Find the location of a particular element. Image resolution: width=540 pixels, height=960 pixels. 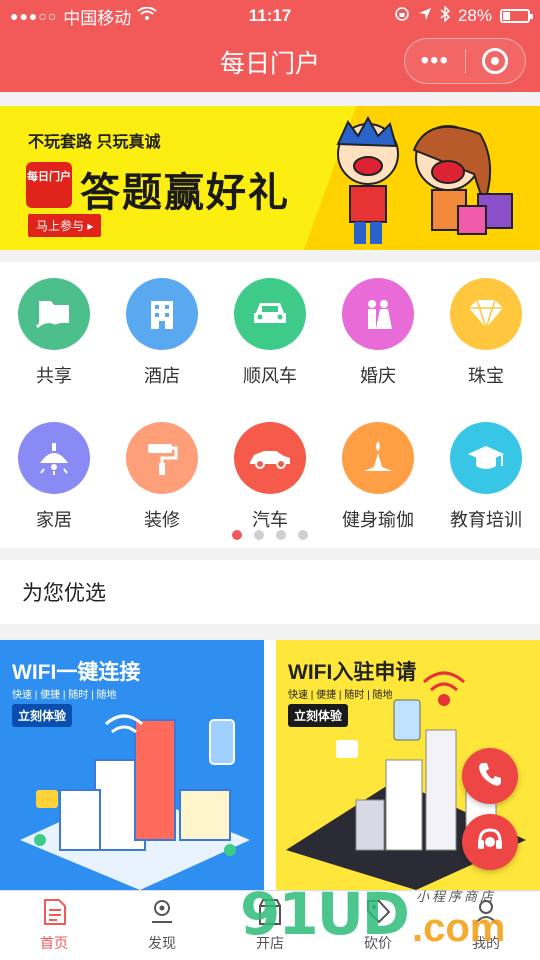

nav-bar: 每日门户 ••• is located at coordinates (270, 62).